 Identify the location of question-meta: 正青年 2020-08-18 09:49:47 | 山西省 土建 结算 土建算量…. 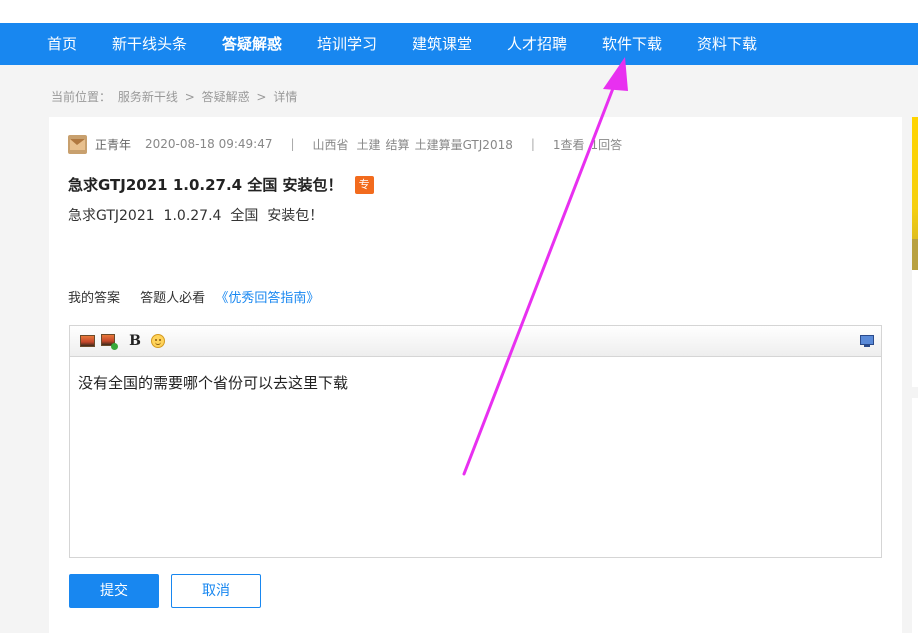
(348, 144).